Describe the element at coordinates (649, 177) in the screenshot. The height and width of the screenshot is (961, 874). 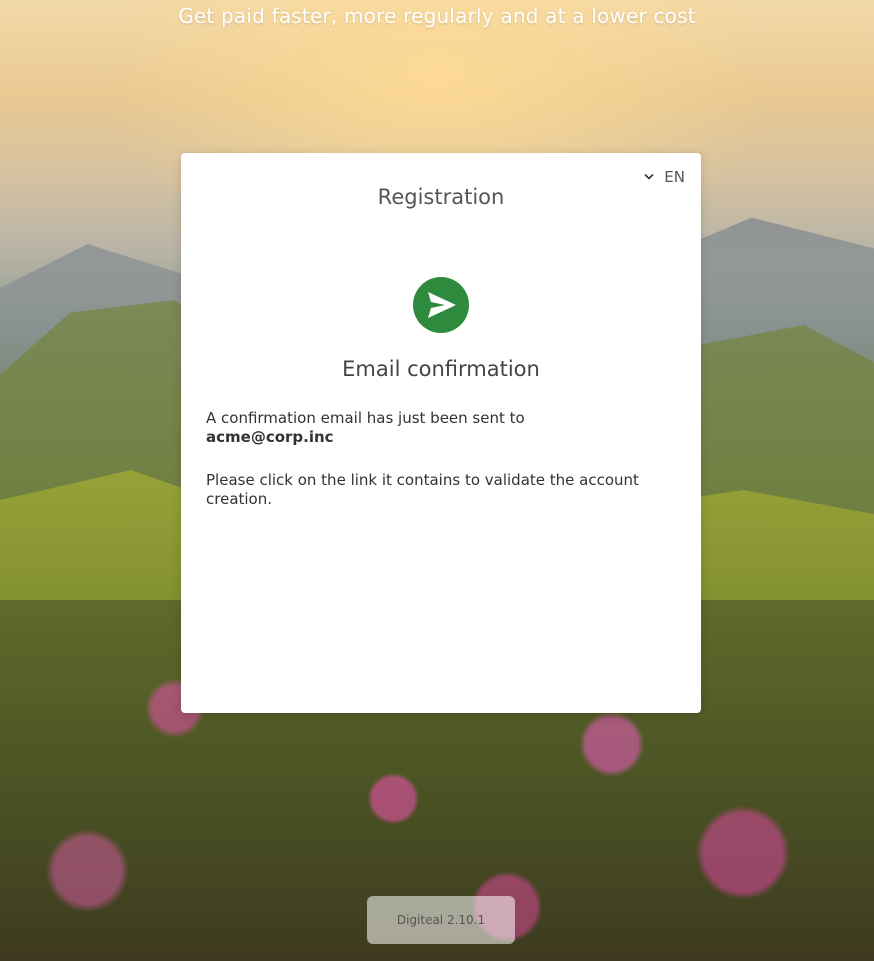
I see `chevron-down-icon` at that location.